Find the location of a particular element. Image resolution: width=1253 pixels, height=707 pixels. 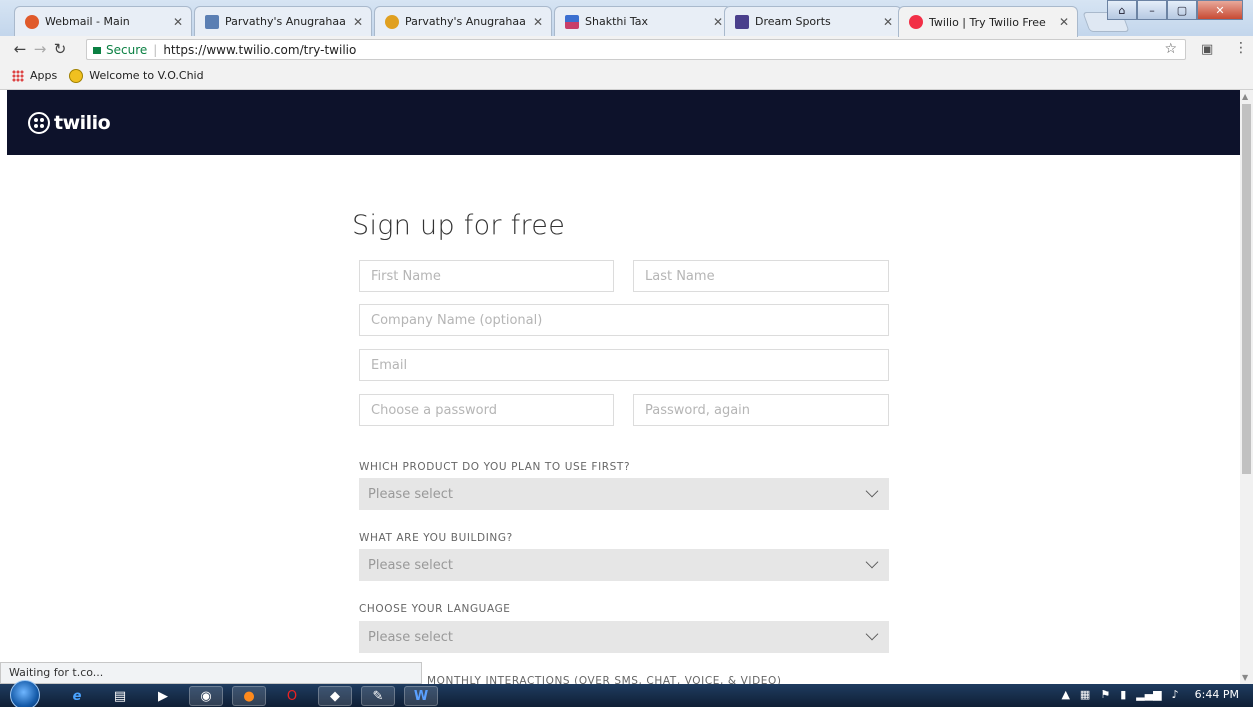

cpanel-icon is located at coordinates (32, 21).